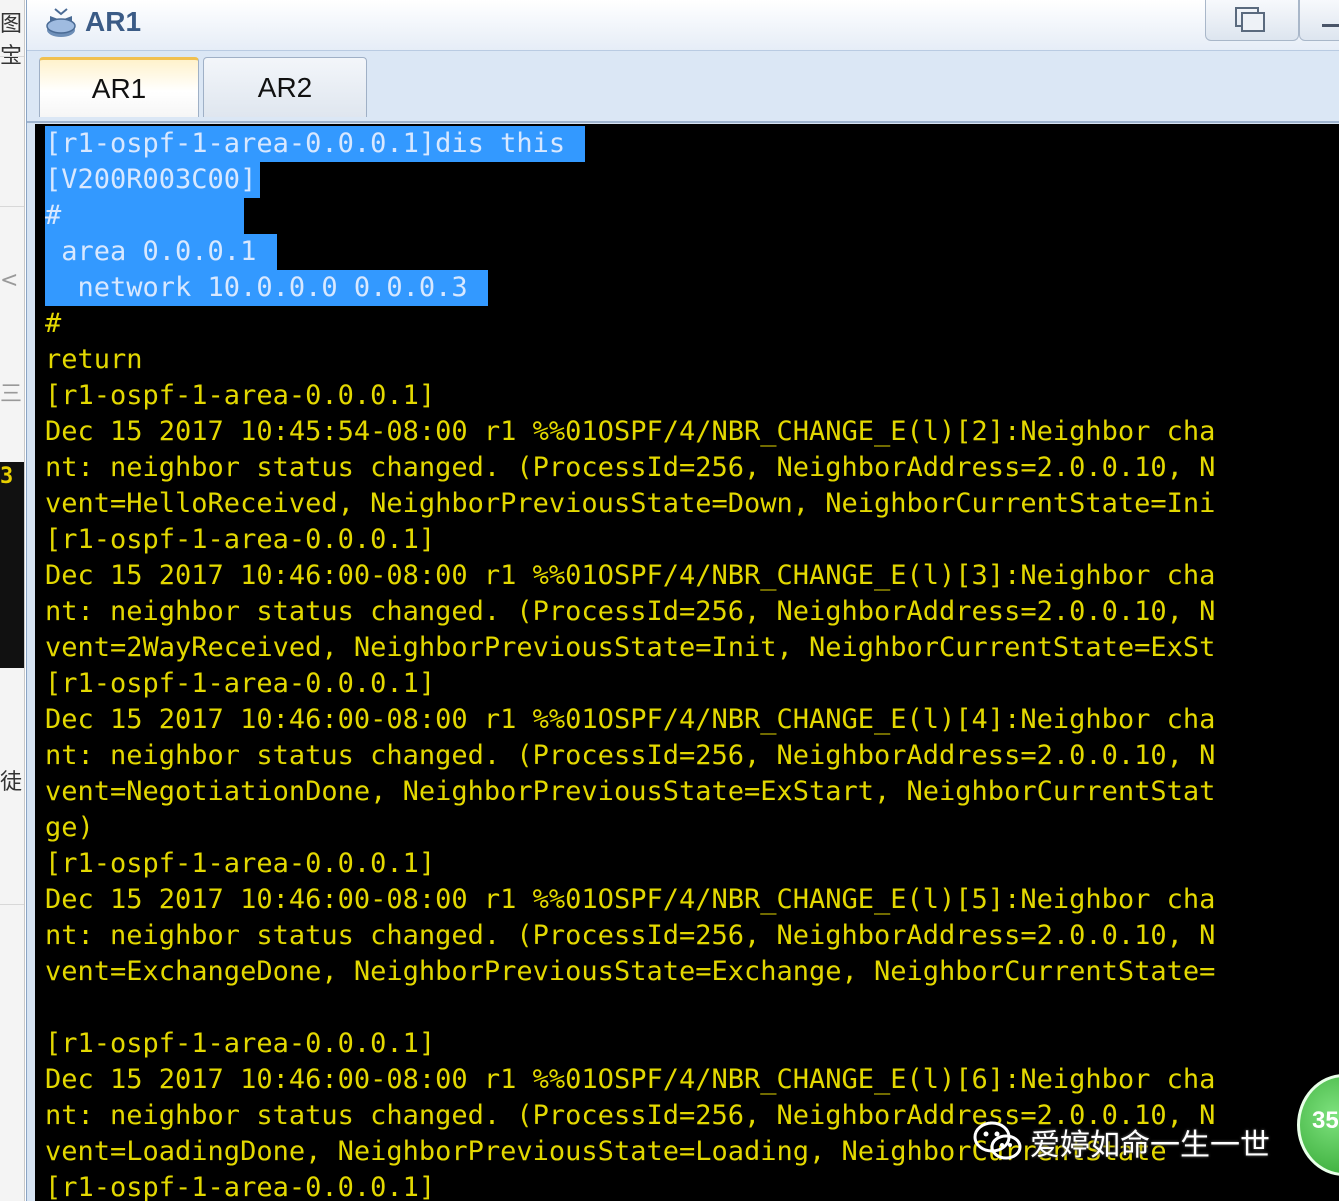 The height and width of the screenshot is (1201, 1339). Describe the element at coordinates (119, 87) in the screenshot. I see `tab-ar1: AR1` at that location.